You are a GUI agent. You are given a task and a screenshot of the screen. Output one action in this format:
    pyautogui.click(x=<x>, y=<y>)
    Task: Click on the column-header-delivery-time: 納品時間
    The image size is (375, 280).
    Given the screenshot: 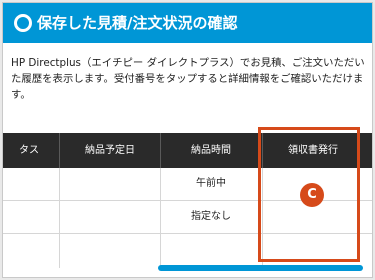 What is the action you would take?
    pyautogui.click(x=211, y=150)
    